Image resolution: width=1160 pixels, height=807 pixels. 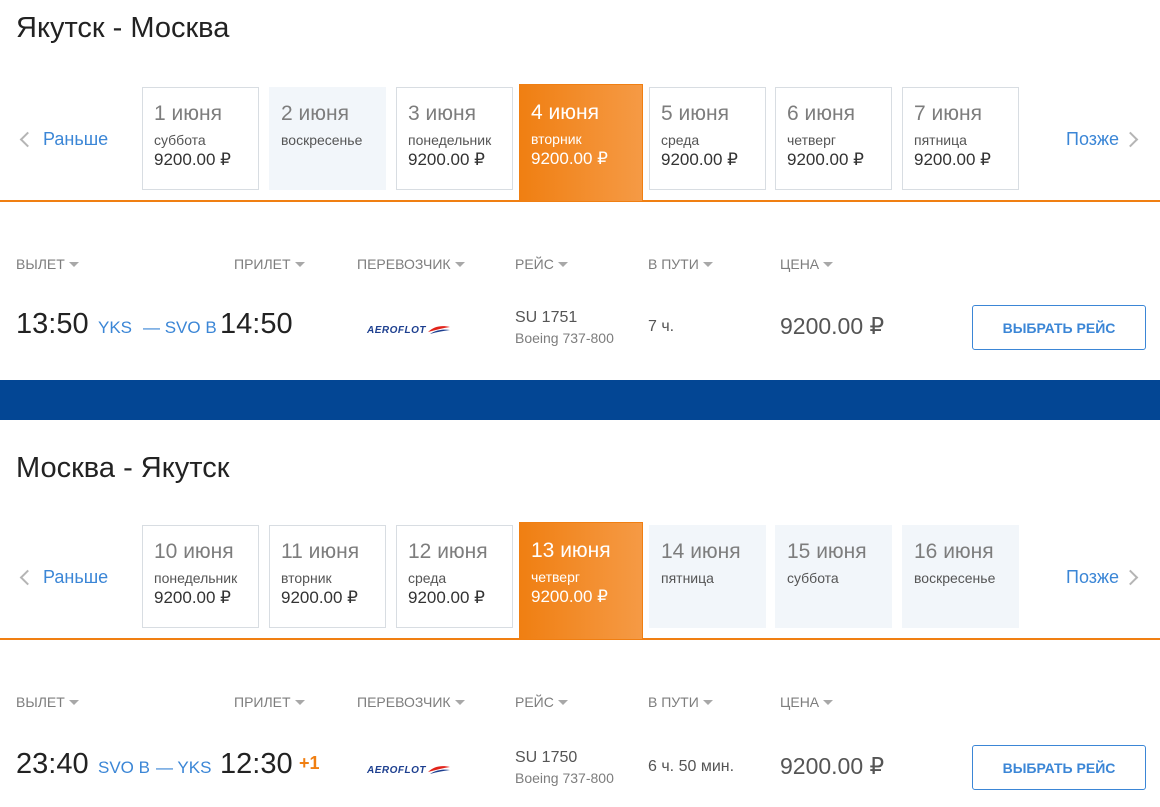 What do you see at coordinates (687, 578) in the screenshot?
I see `weekday-label: пятница` at bounding box center [687, 578].